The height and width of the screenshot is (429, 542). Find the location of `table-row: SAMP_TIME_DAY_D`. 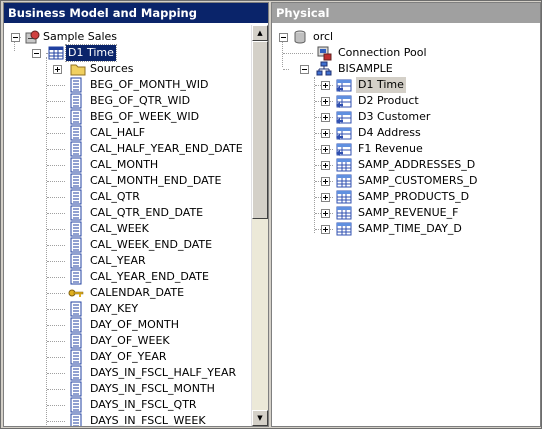

table-row: SAMP_TIME_DAY_D is located at coordinates (402, 229).